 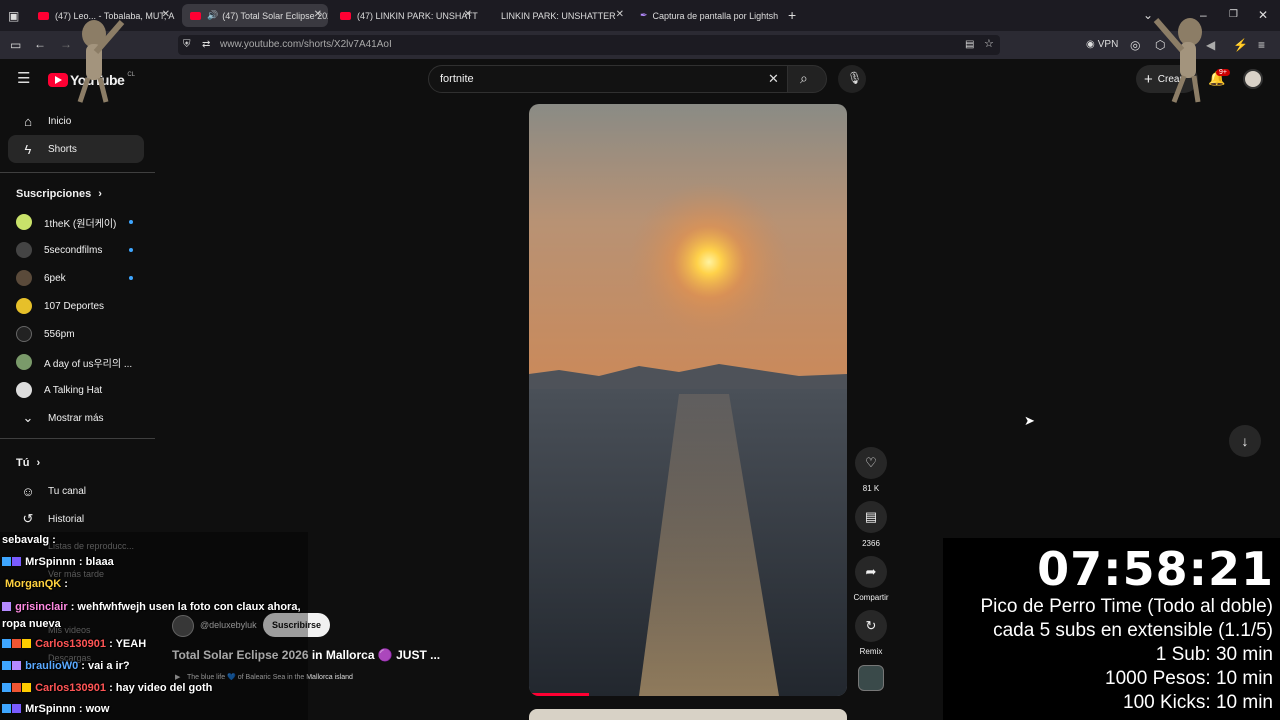 I want to click on remix-button: ↻, so click(x=871, y=626).